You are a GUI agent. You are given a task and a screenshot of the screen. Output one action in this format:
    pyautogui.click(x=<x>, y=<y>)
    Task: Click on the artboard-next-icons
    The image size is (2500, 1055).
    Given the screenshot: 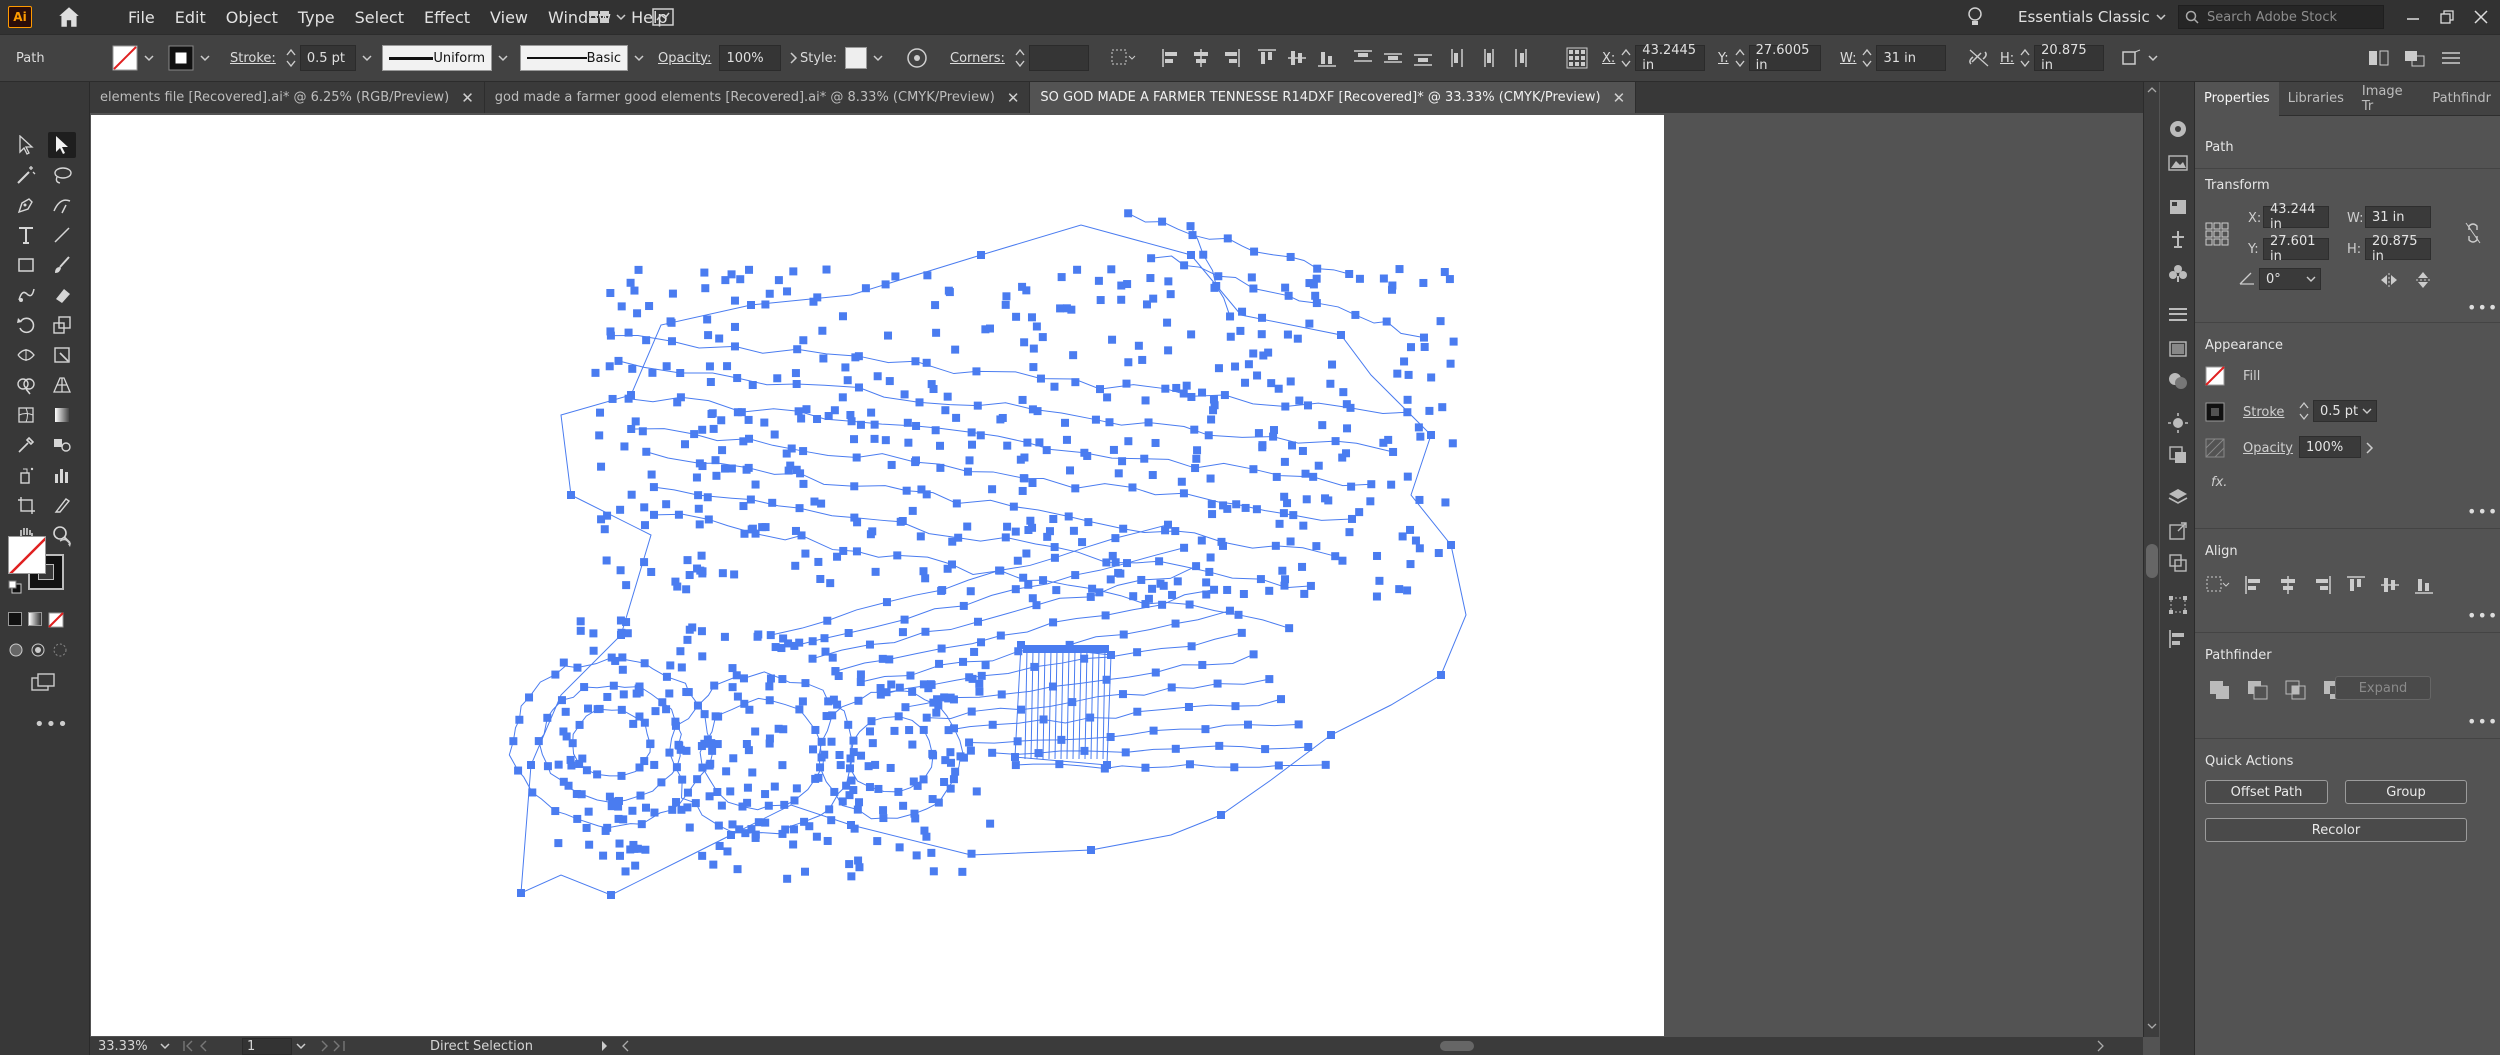 What is the action you would take?
    pyautogui.click(x=345, y=1046)
    